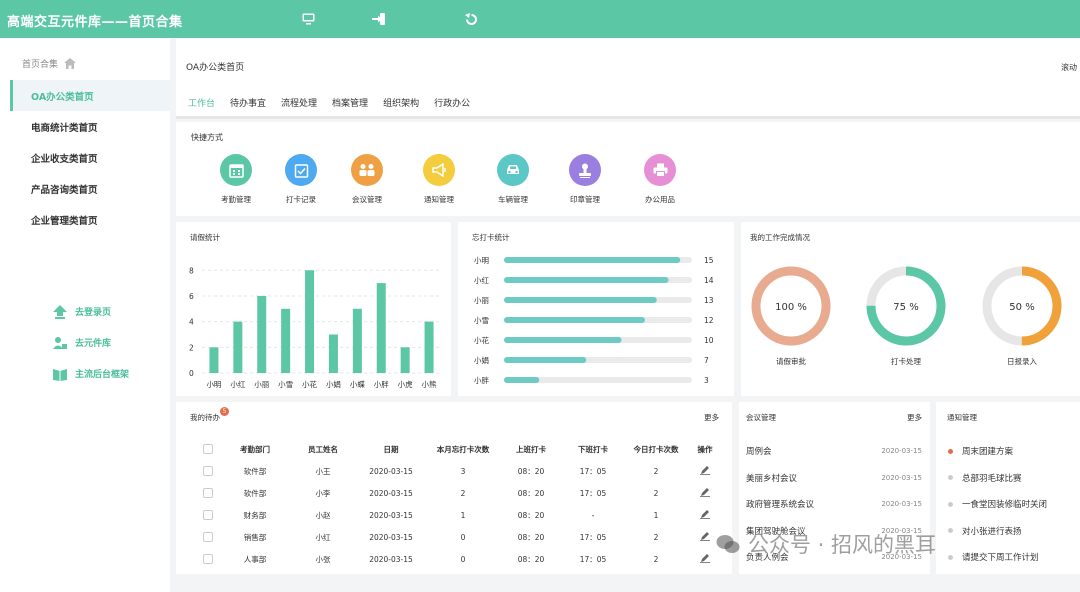 Image resolution: width=1080 pixels, height=592 pixels. I want to click on quick-checkin: 打卡记录, so click(301, 179).